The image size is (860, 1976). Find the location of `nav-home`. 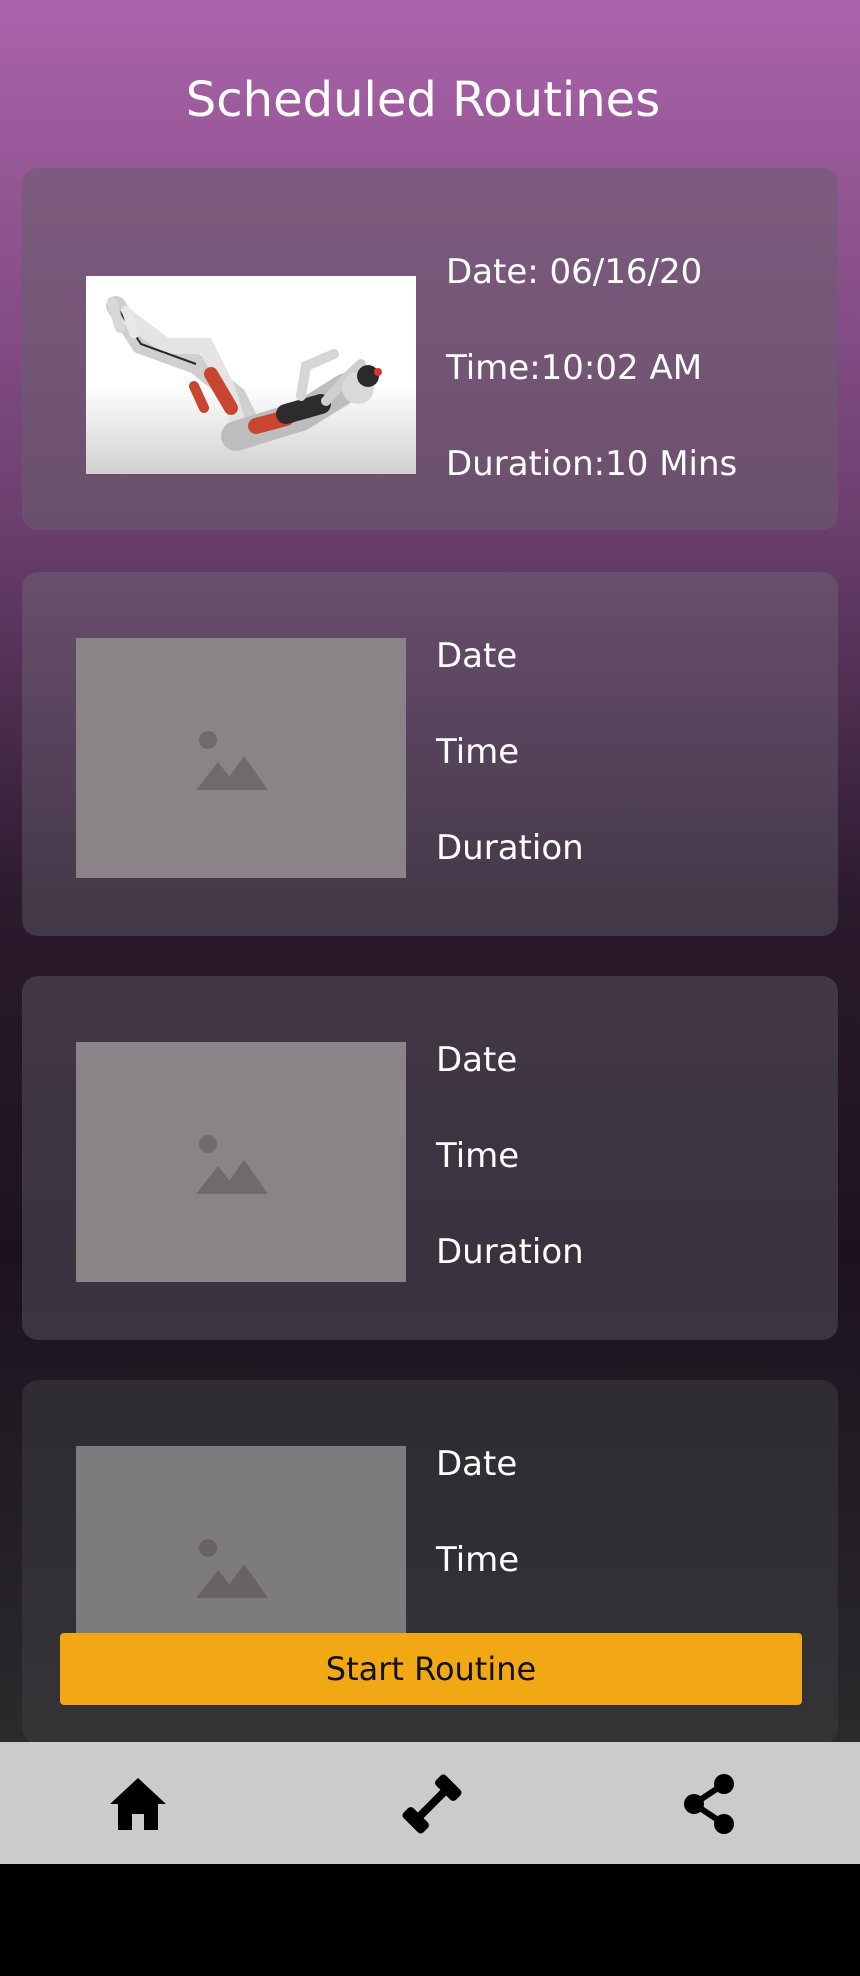

nav-home is located at coordinates (138, 1804).